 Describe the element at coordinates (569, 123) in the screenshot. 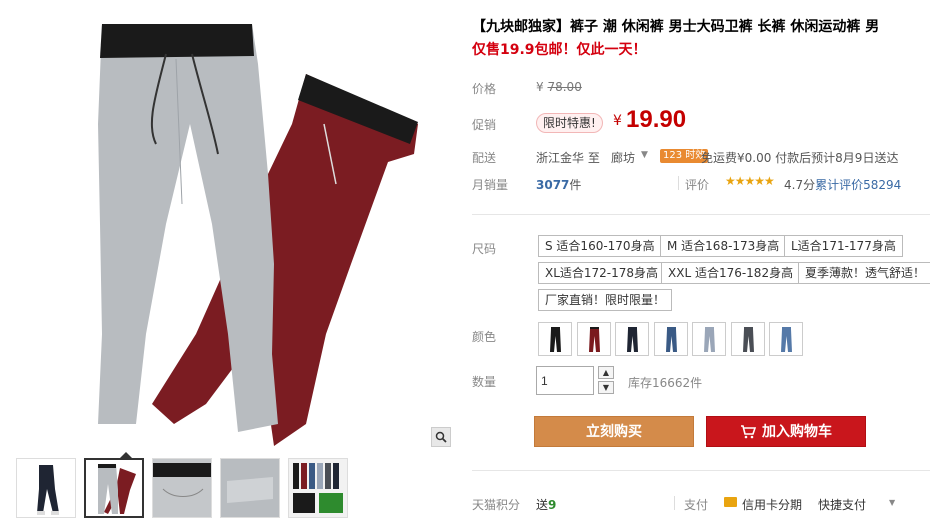

I see `promo-badge: 限时特惠!` at that location.